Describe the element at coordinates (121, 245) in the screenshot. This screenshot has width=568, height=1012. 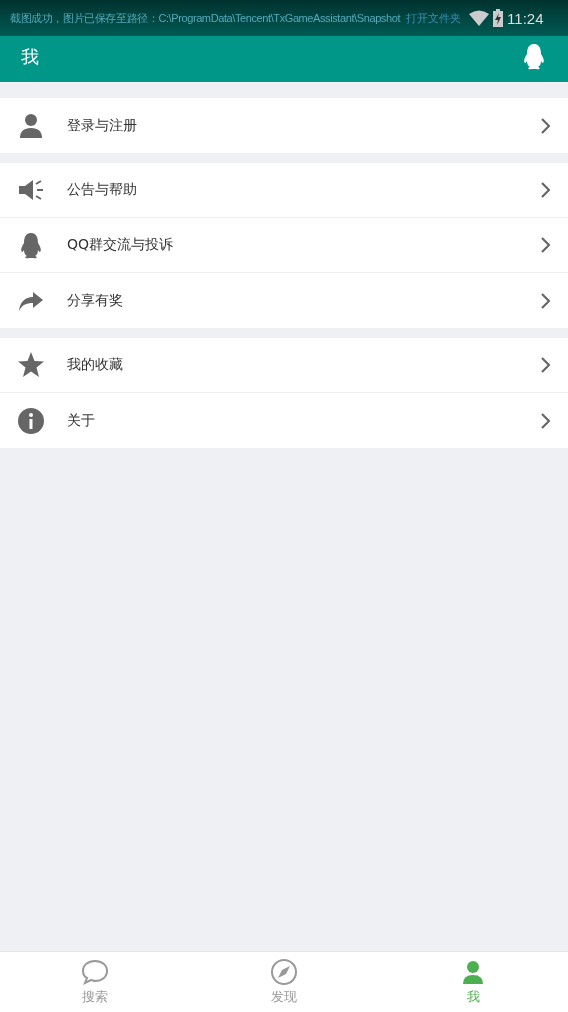
I see `menu-label: QQ群交流与投诉` at that location.